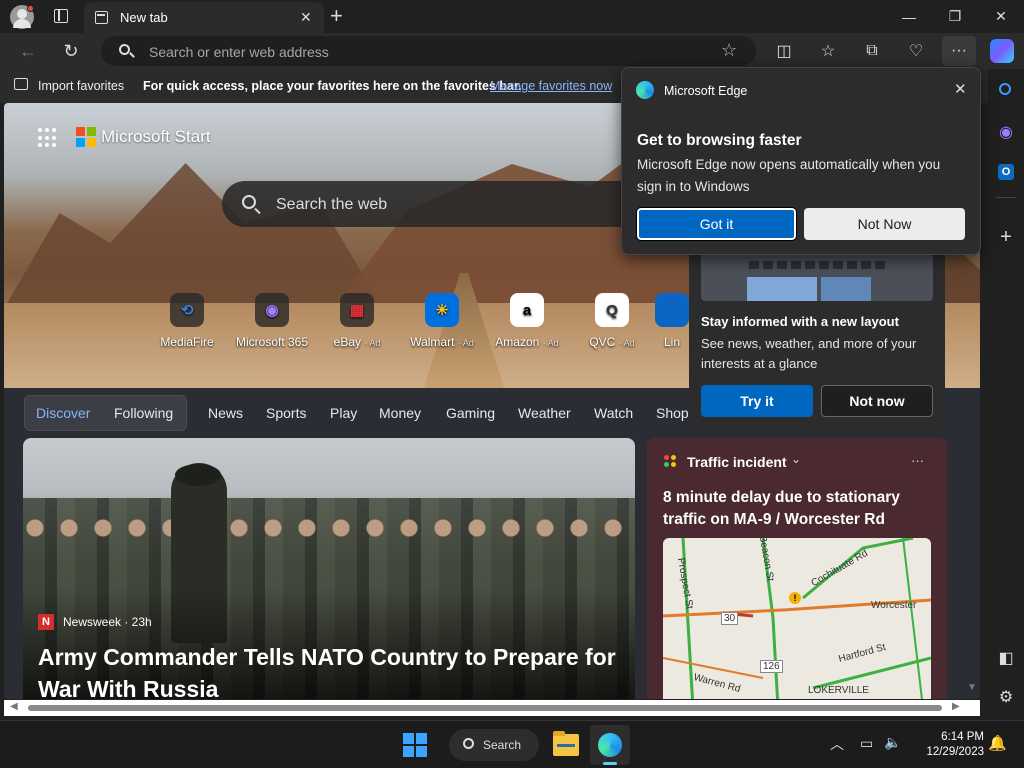  I want to click on profile-avatar, so click(22, 17).